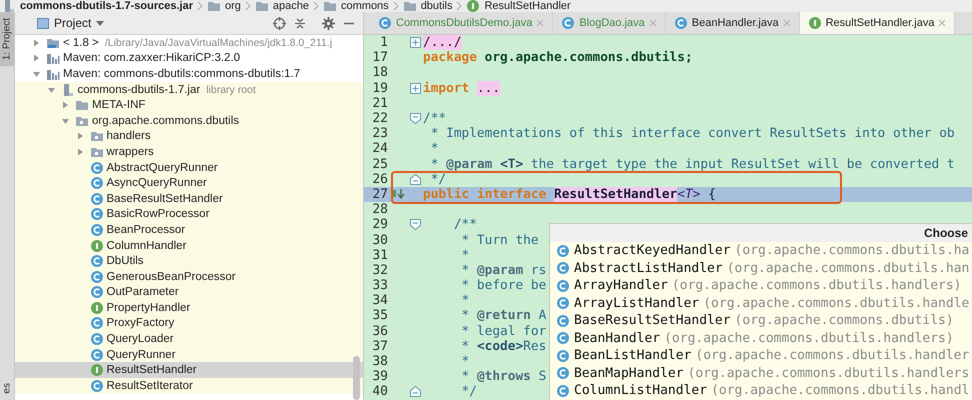  Describe the element at coordinates (189, 370) in the screenshot. I see `tree-item: ResultSetHandler` at that location.